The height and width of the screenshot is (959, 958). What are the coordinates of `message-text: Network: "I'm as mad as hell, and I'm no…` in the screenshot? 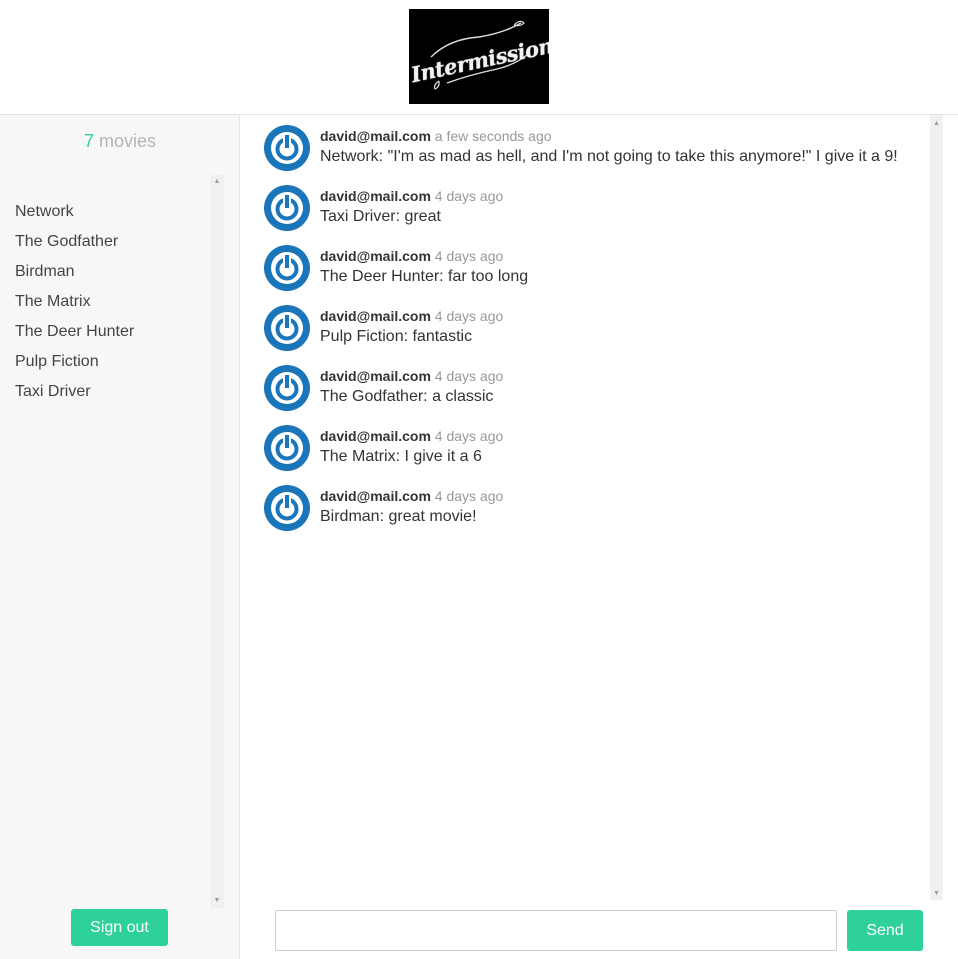 It's located at (609, 156).